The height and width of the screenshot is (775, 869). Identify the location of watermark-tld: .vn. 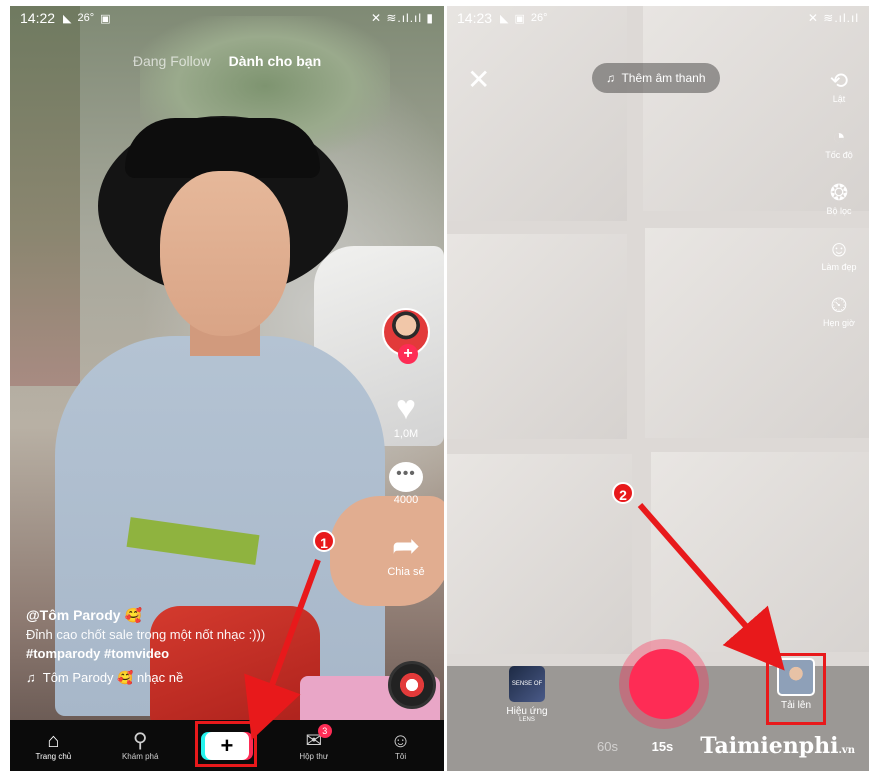
(846, 750).